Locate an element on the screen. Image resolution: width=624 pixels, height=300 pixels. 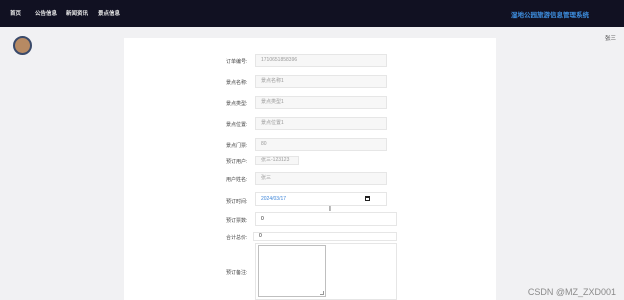
booking-time-input: 2024/03/17 is located at coordinates (321, 199).